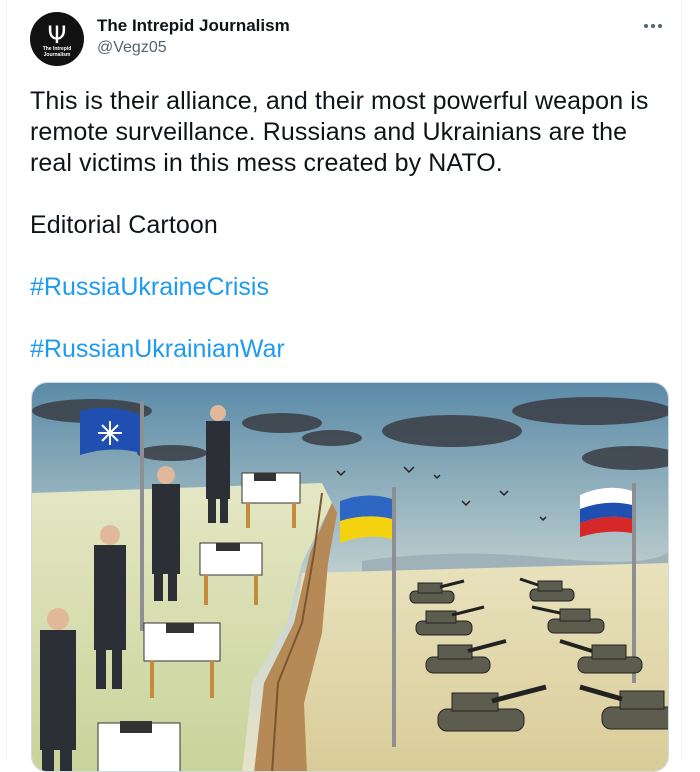 The image size is (700, 772). I want to click on author-display-name: The Intrepid Journalism, so click(193, 26).